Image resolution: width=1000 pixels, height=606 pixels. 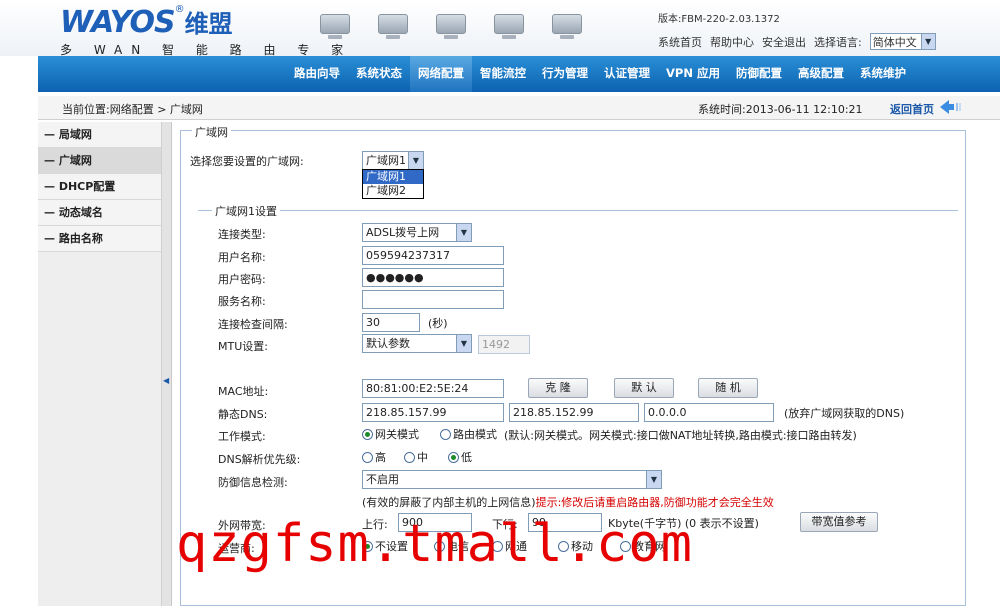 What do you see at coordinates (259, 459) in the screenshot?
I see `dns-priority-label: DNS解析优先级:` at bounding box center [259, 459].